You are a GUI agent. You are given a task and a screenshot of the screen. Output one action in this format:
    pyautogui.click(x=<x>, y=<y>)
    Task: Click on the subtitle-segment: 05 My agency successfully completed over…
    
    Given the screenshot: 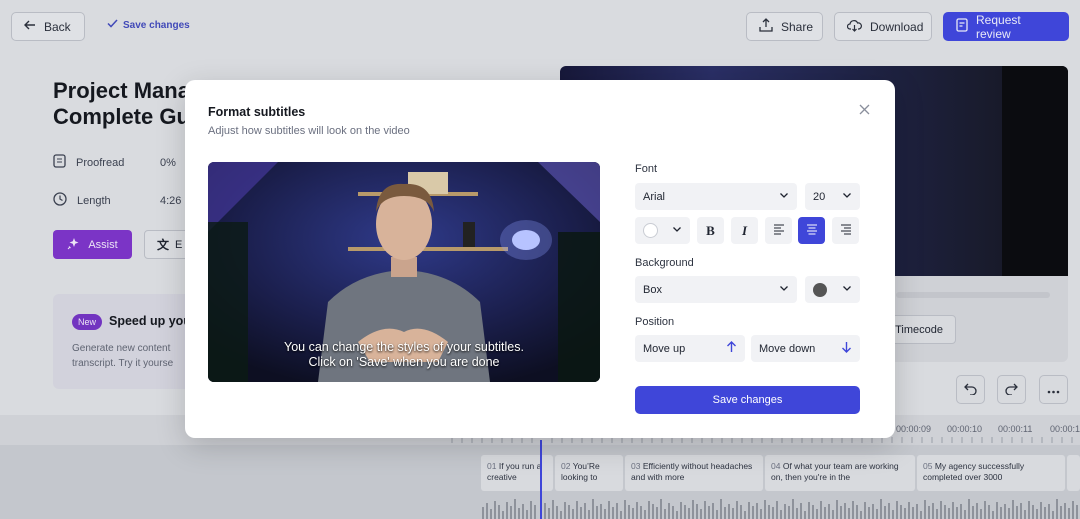 What is the action you would take?
    pyautogui.click(x=991, y=473)
    